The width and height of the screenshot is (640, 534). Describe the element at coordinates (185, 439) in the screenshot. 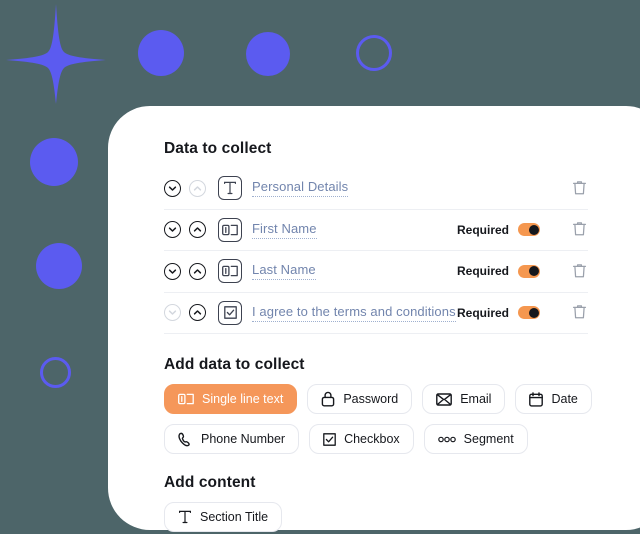

I see `phone-icon` at that location.